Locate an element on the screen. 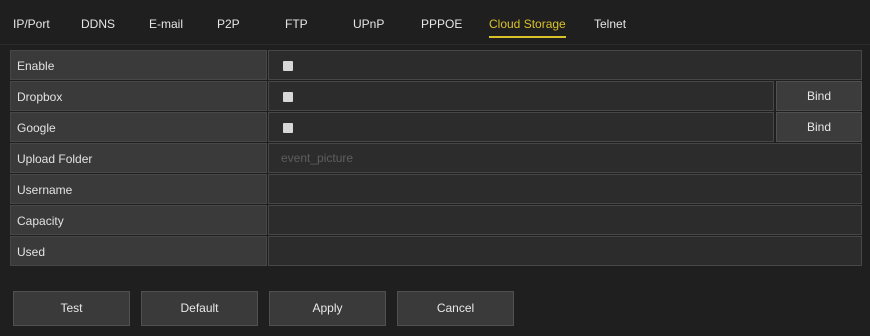 The width and height of the screenshot is (870, 336). capacity-row: Capacity is located at coordinates (436, 220).